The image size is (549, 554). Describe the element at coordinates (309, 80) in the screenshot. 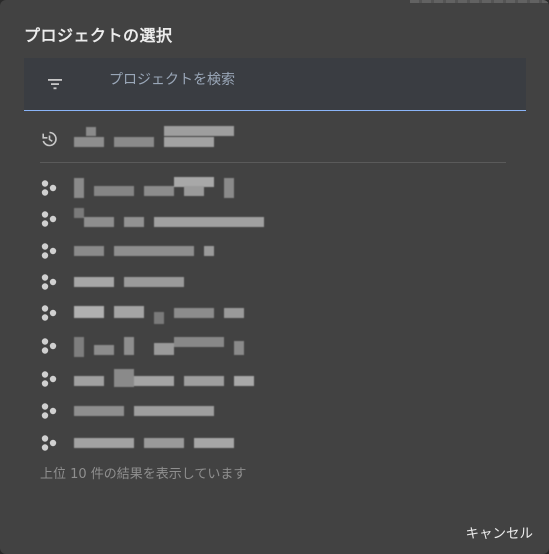

I see `project-search-input` at that location.